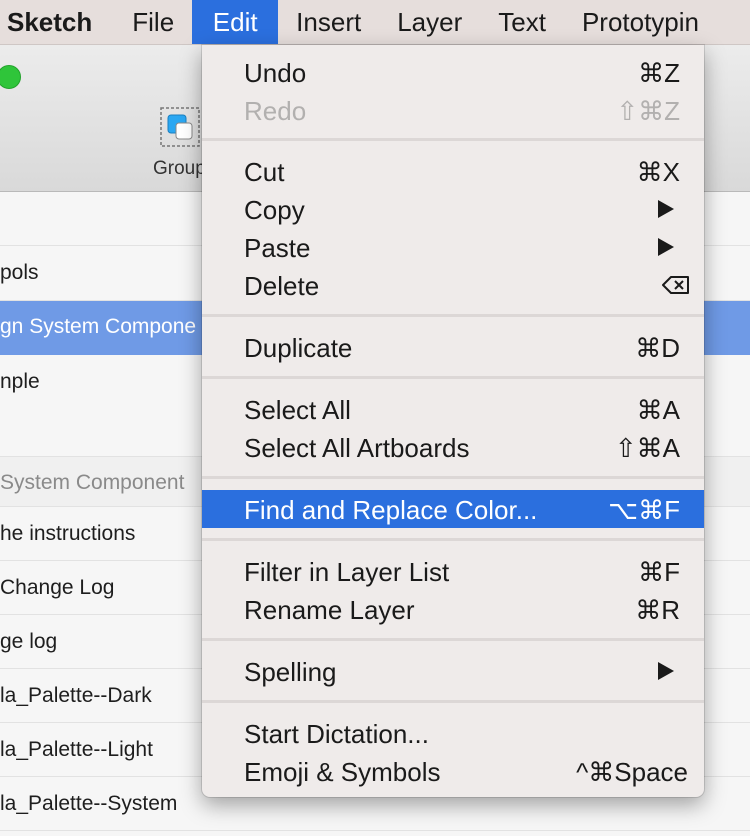 This screenshot has height=836, width=750. Describe the element at coordinates (264, 172) in the screenshot. I see `menu-item-label: Cut` at that location.